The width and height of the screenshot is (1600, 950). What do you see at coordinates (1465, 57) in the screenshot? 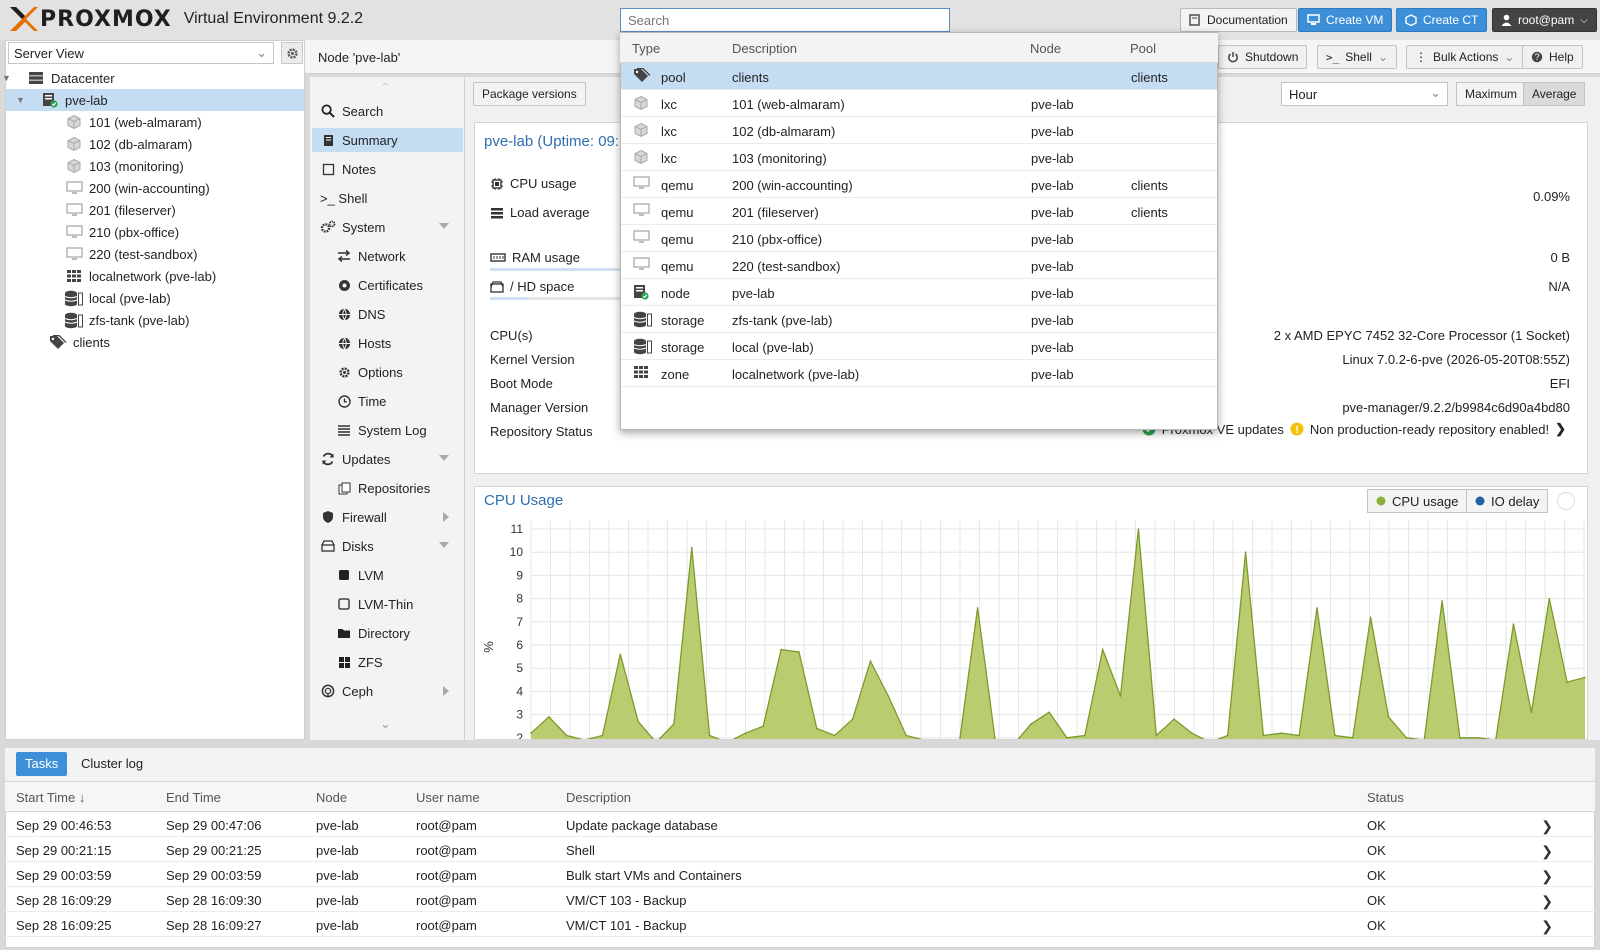
I see `bulk-actions-button: ⋮ Bulk Actions ⌄` at bounding box center [1465, 57].